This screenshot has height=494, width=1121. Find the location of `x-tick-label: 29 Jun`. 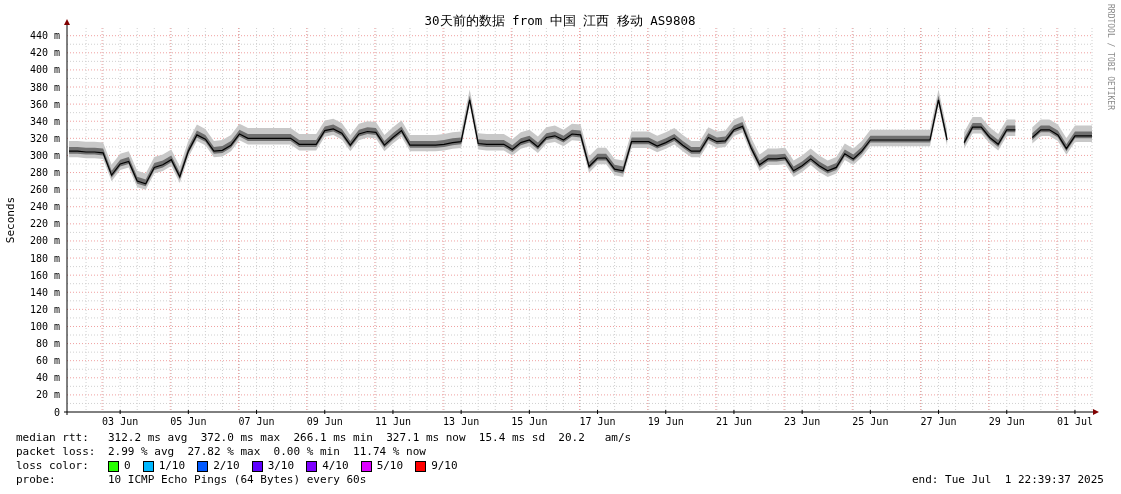

x-tick-label: 29 Jun is located at coordinates (1006, 421).